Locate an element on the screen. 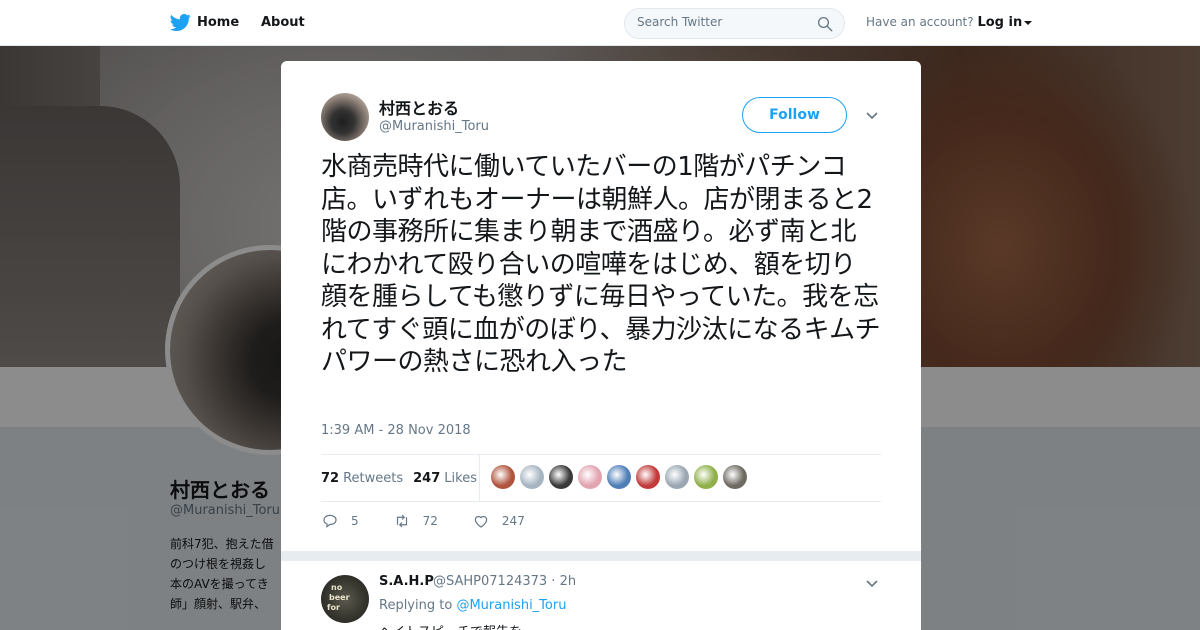  replying-to-prefix: Replying to is located at coordinates (416, 605).